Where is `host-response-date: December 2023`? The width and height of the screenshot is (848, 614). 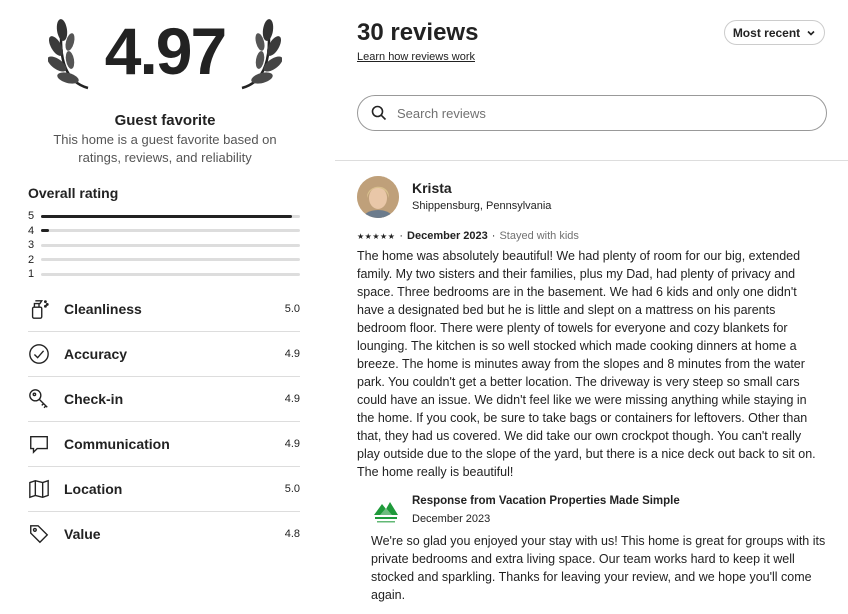 host-response-date: December 2023 is located at coordinates (451, 519).